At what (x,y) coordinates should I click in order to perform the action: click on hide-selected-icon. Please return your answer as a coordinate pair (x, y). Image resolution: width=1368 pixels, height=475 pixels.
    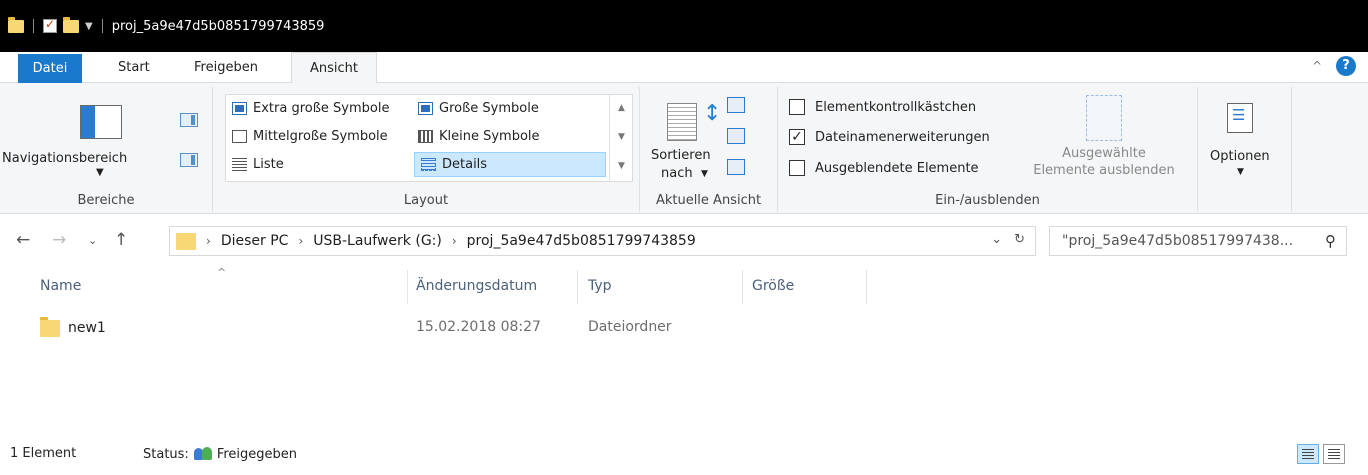
    Looking at the image, I should click on (1104, 118).